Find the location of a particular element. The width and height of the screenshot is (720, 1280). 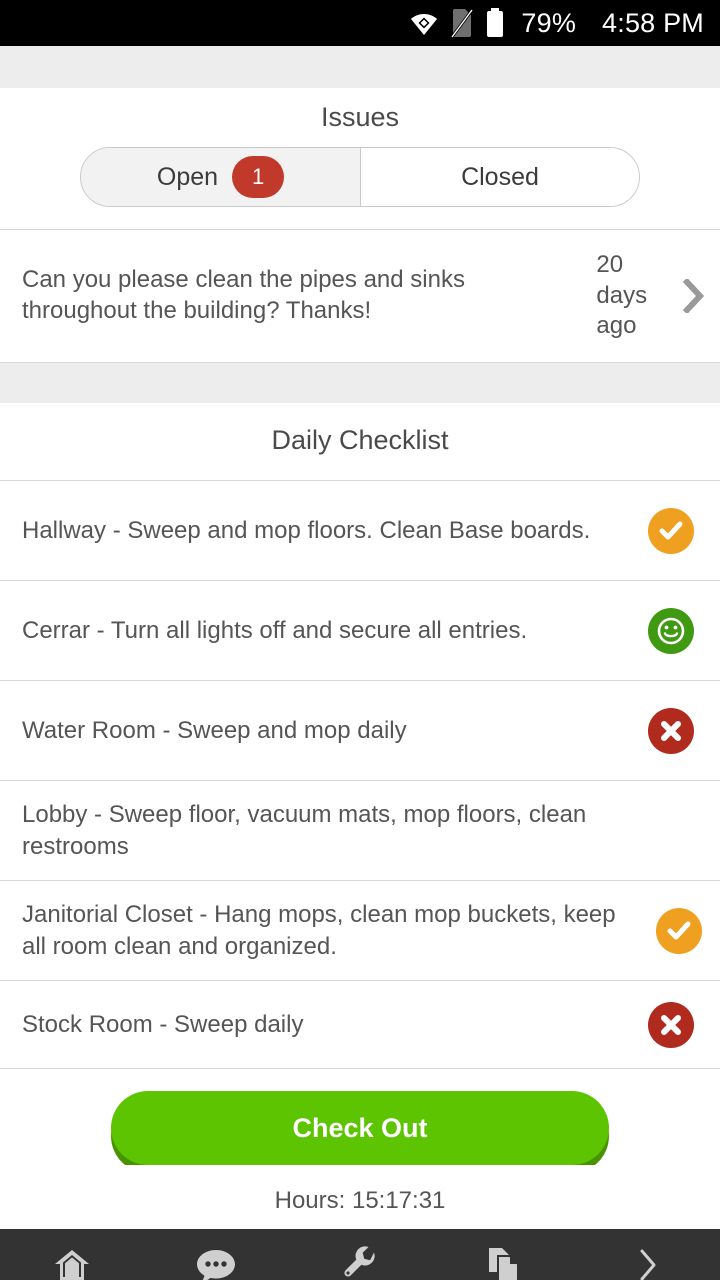

chat-bubble-icon is located at coordinates (216, 1261).